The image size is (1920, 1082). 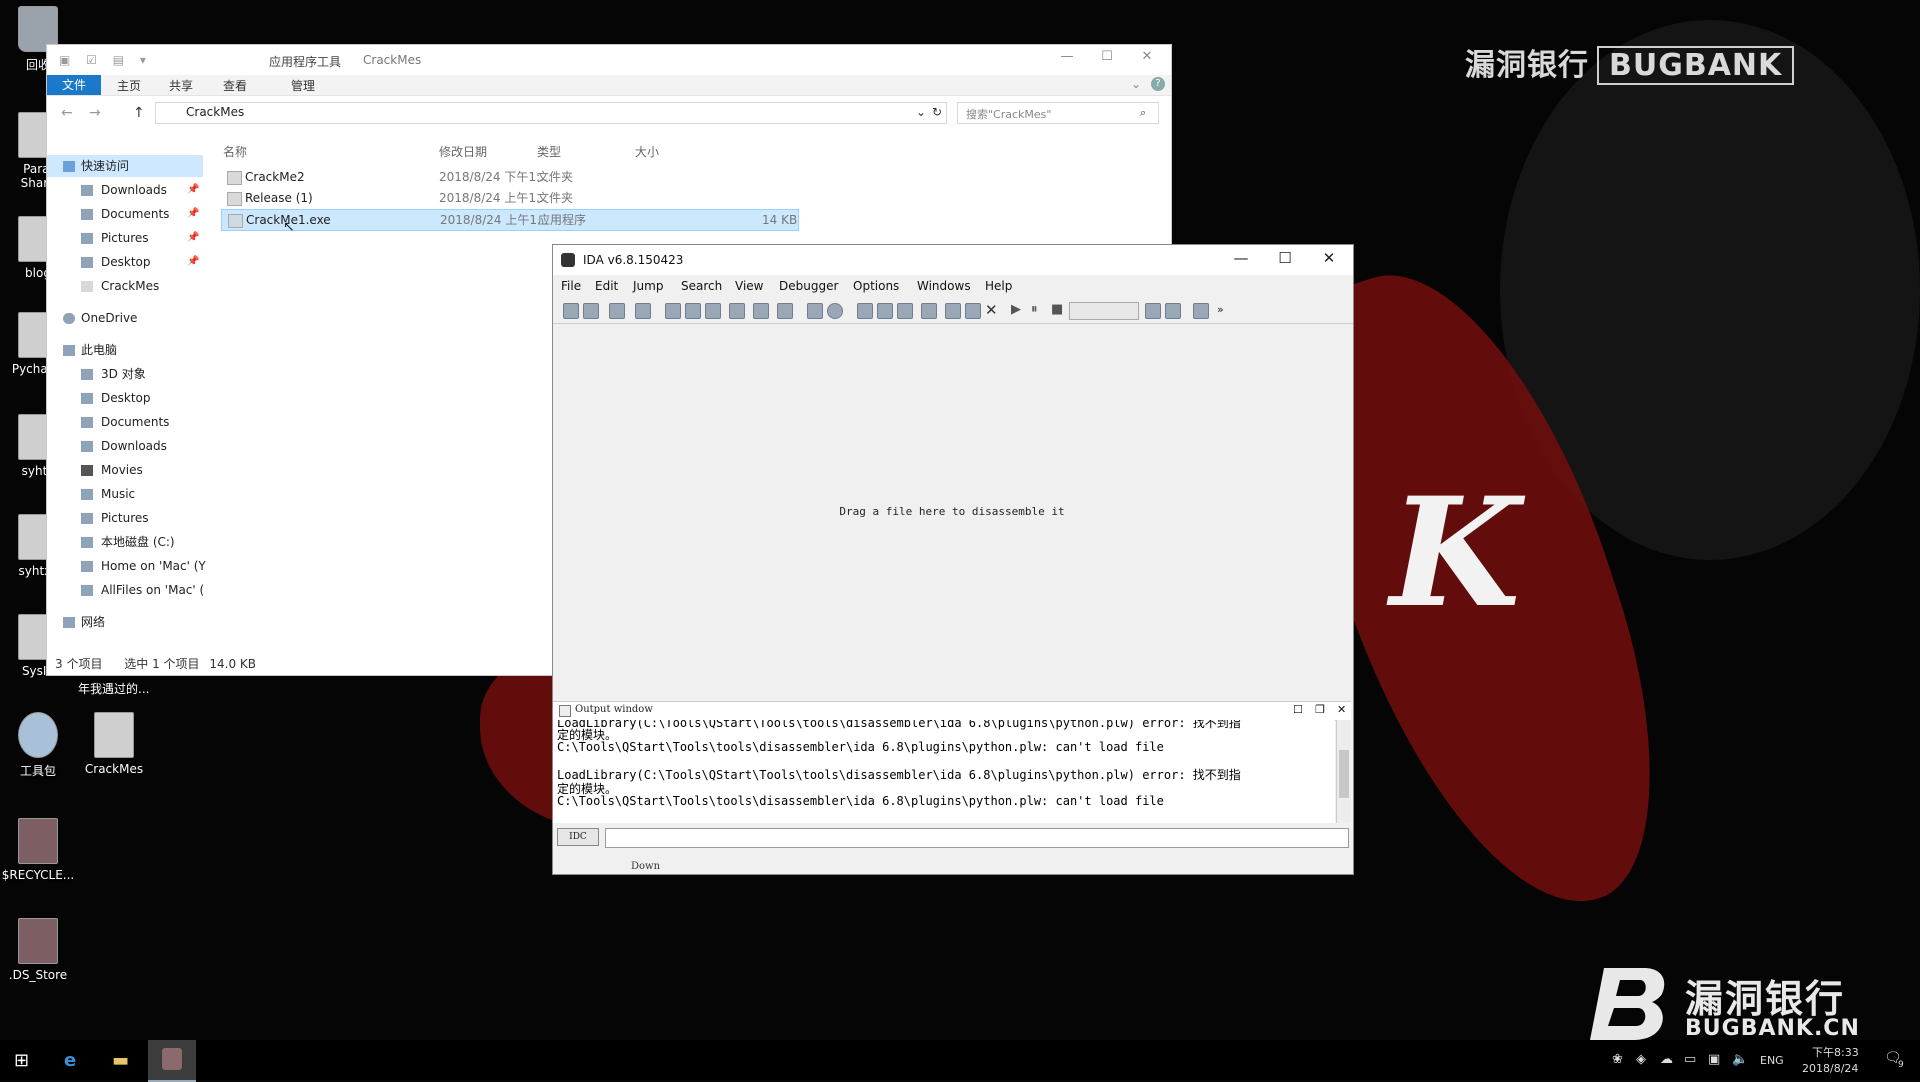 What do you see at coordinates (125, 318) in the screenshot?
I see `sidebar-item-onedrive: OneDrive` at bounding box center [125, 318].